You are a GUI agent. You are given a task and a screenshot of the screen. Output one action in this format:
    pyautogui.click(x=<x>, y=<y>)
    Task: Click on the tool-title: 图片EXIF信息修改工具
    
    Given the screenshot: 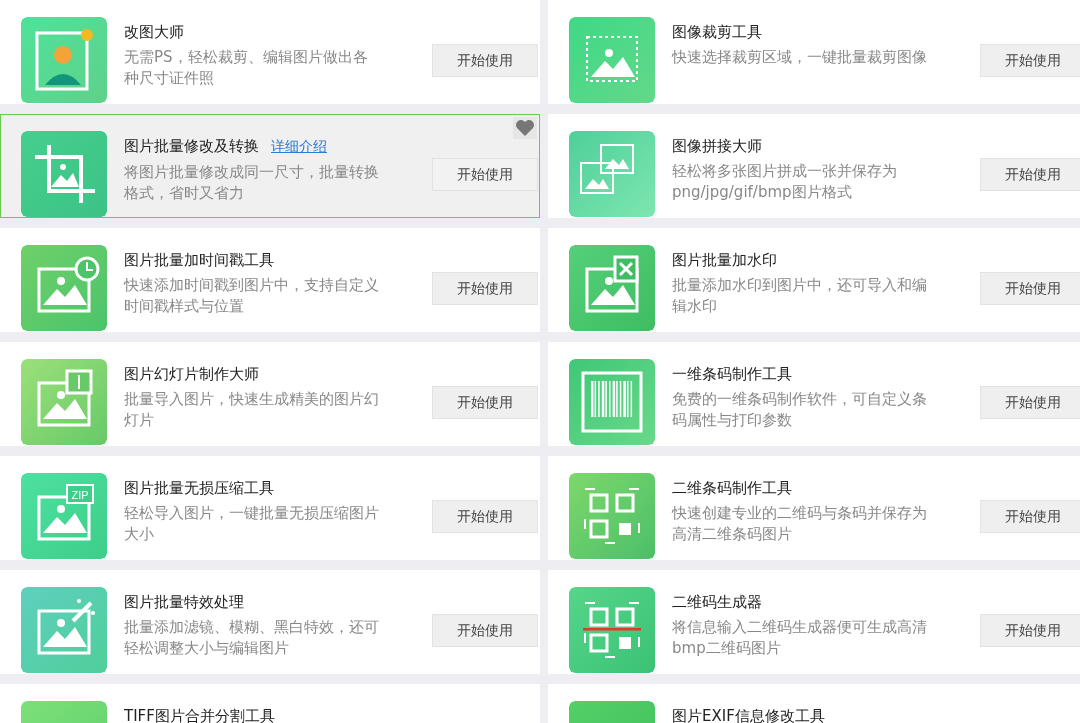 What is the action you would take?
    pyautogui.click(x=748, y=715)
    